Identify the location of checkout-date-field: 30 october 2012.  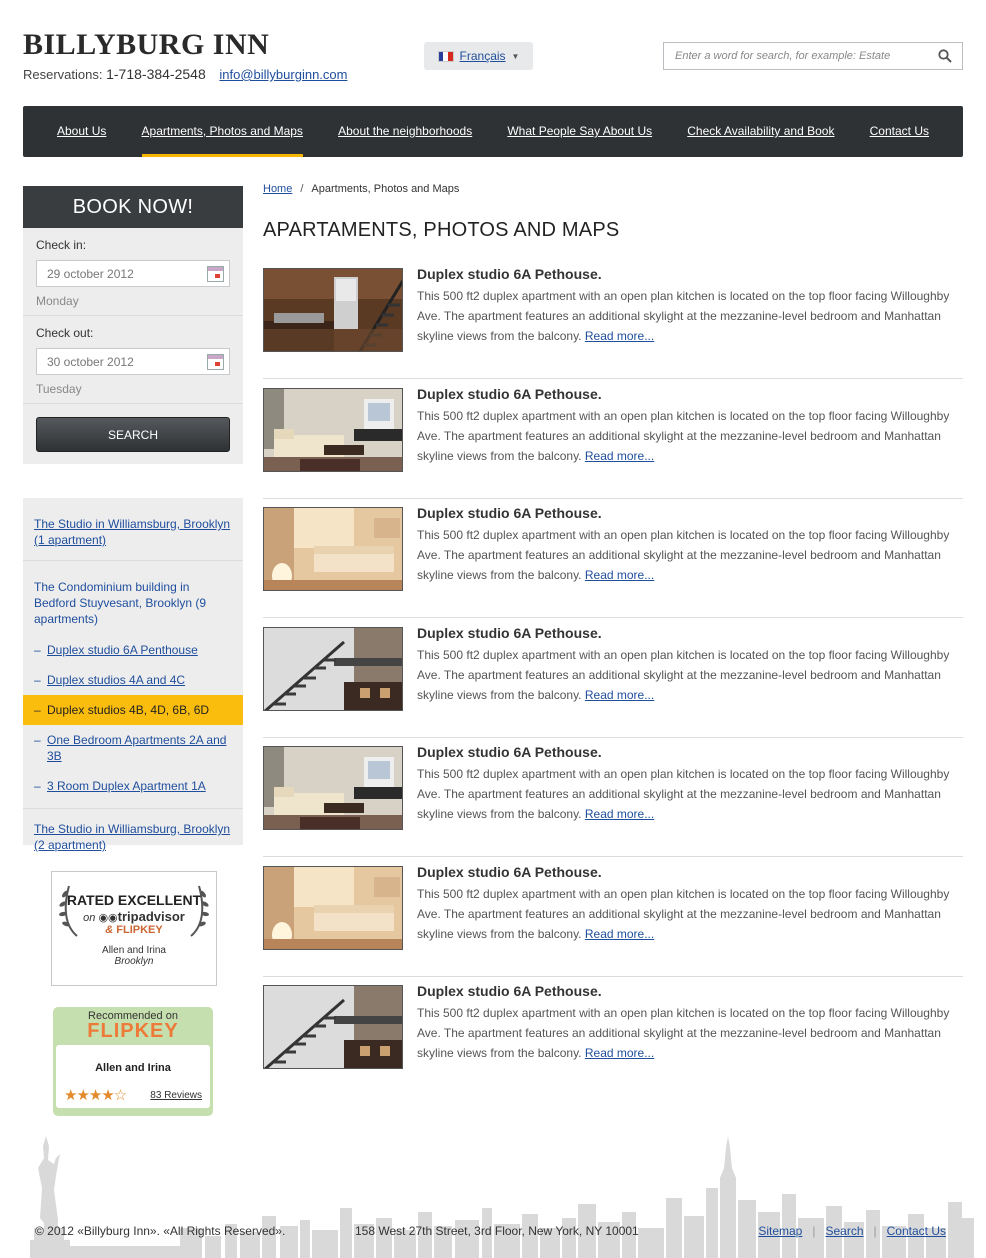
(133, 361).